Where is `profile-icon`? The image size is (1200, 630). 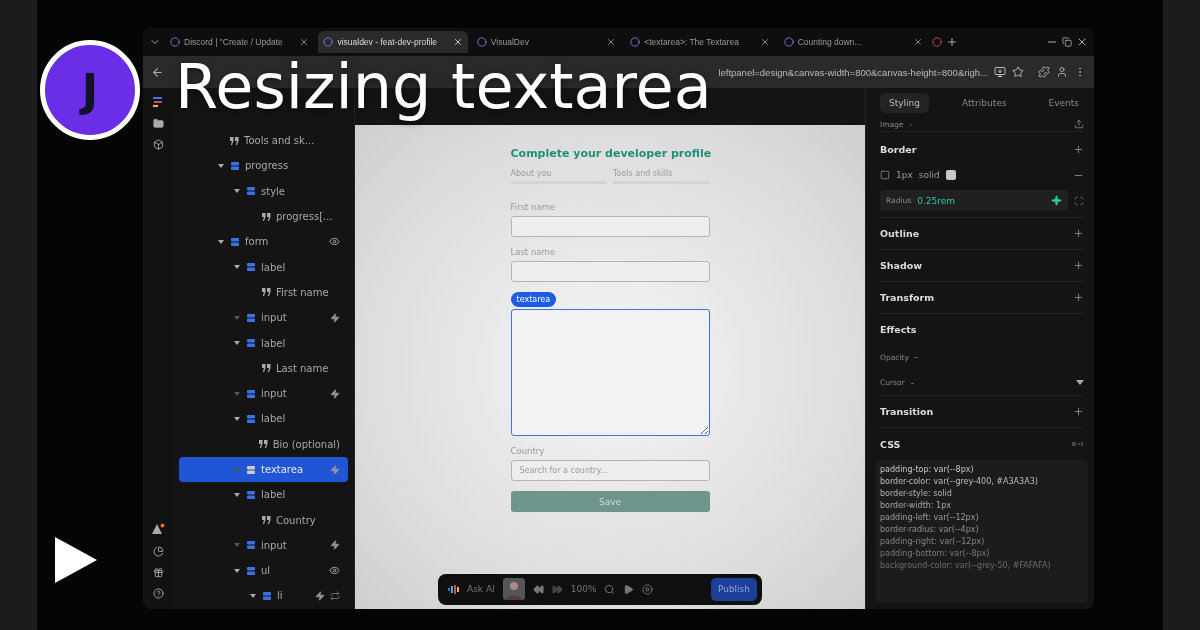 profile-icon is located at coordinates (1062, 72).